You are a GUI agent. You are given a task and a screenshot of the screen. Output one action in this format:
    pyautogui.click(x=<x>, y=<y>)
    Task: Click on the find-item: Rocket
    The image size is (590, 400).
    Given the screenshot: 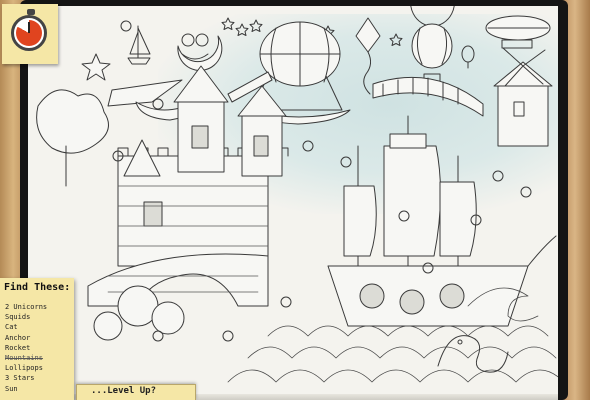 What is the action you would take?
    pyautogui.click(x=18, y=347)
    